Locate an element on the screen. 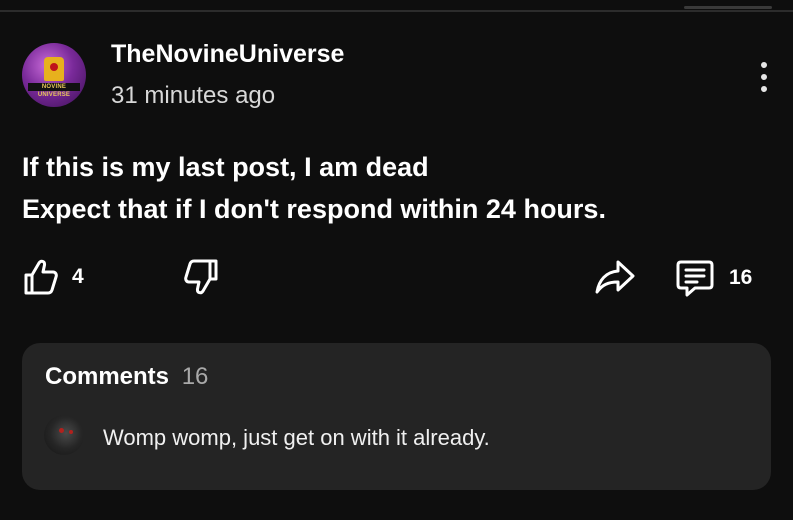 This screenshot has width=793, height=520. drag-handle is located at coordinates (728, 7).